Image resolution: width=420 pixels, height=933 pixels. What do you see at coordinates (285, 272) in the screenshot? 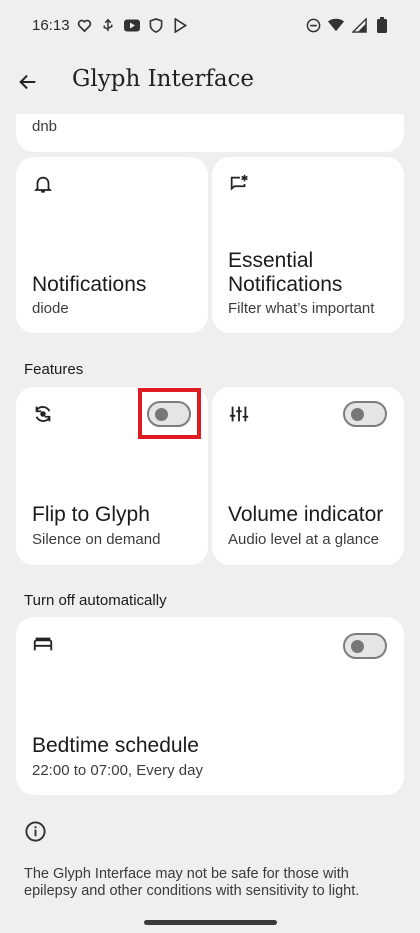
I see `card-title: Essential Notifications` at bounding box center [285, 272].